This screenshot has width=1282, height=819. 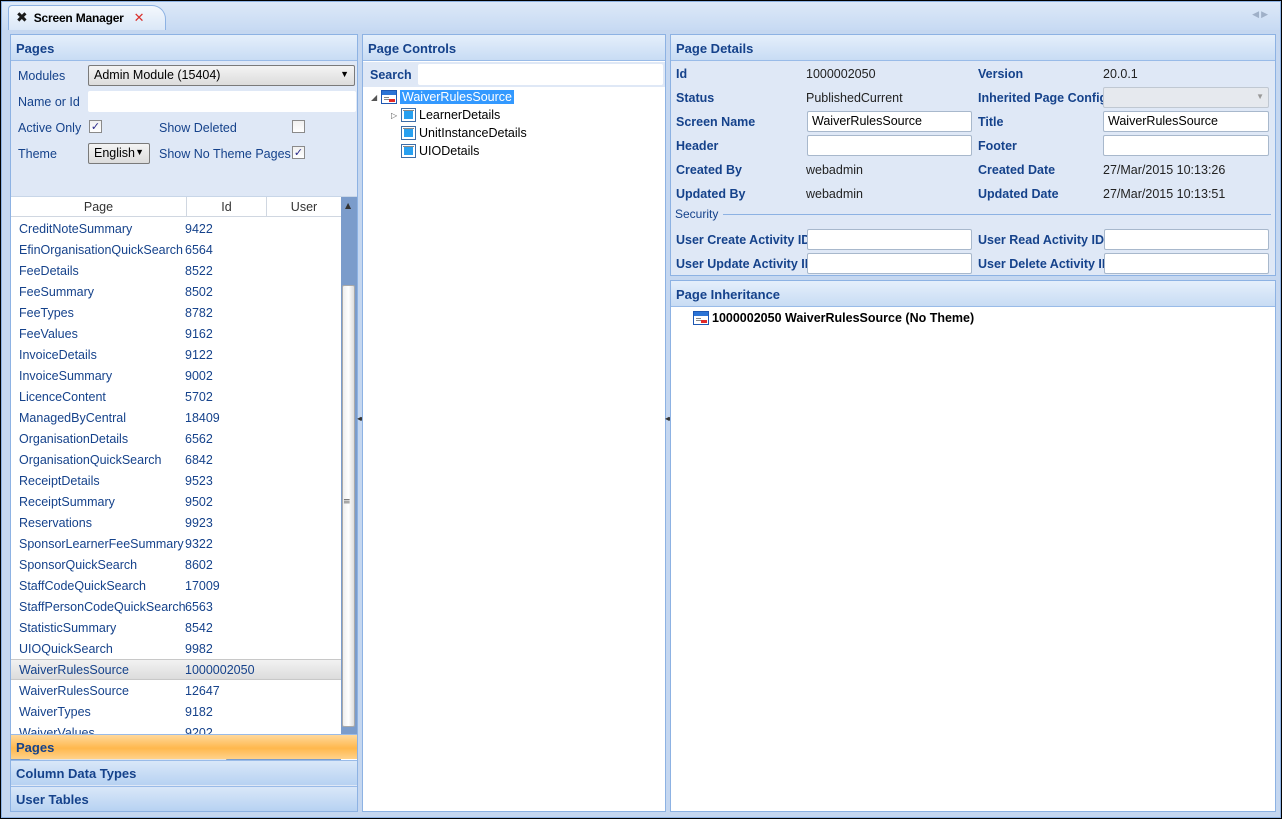 I want to click on screen-name-input: WaiverRulesSource, so click(x=889, y=121).